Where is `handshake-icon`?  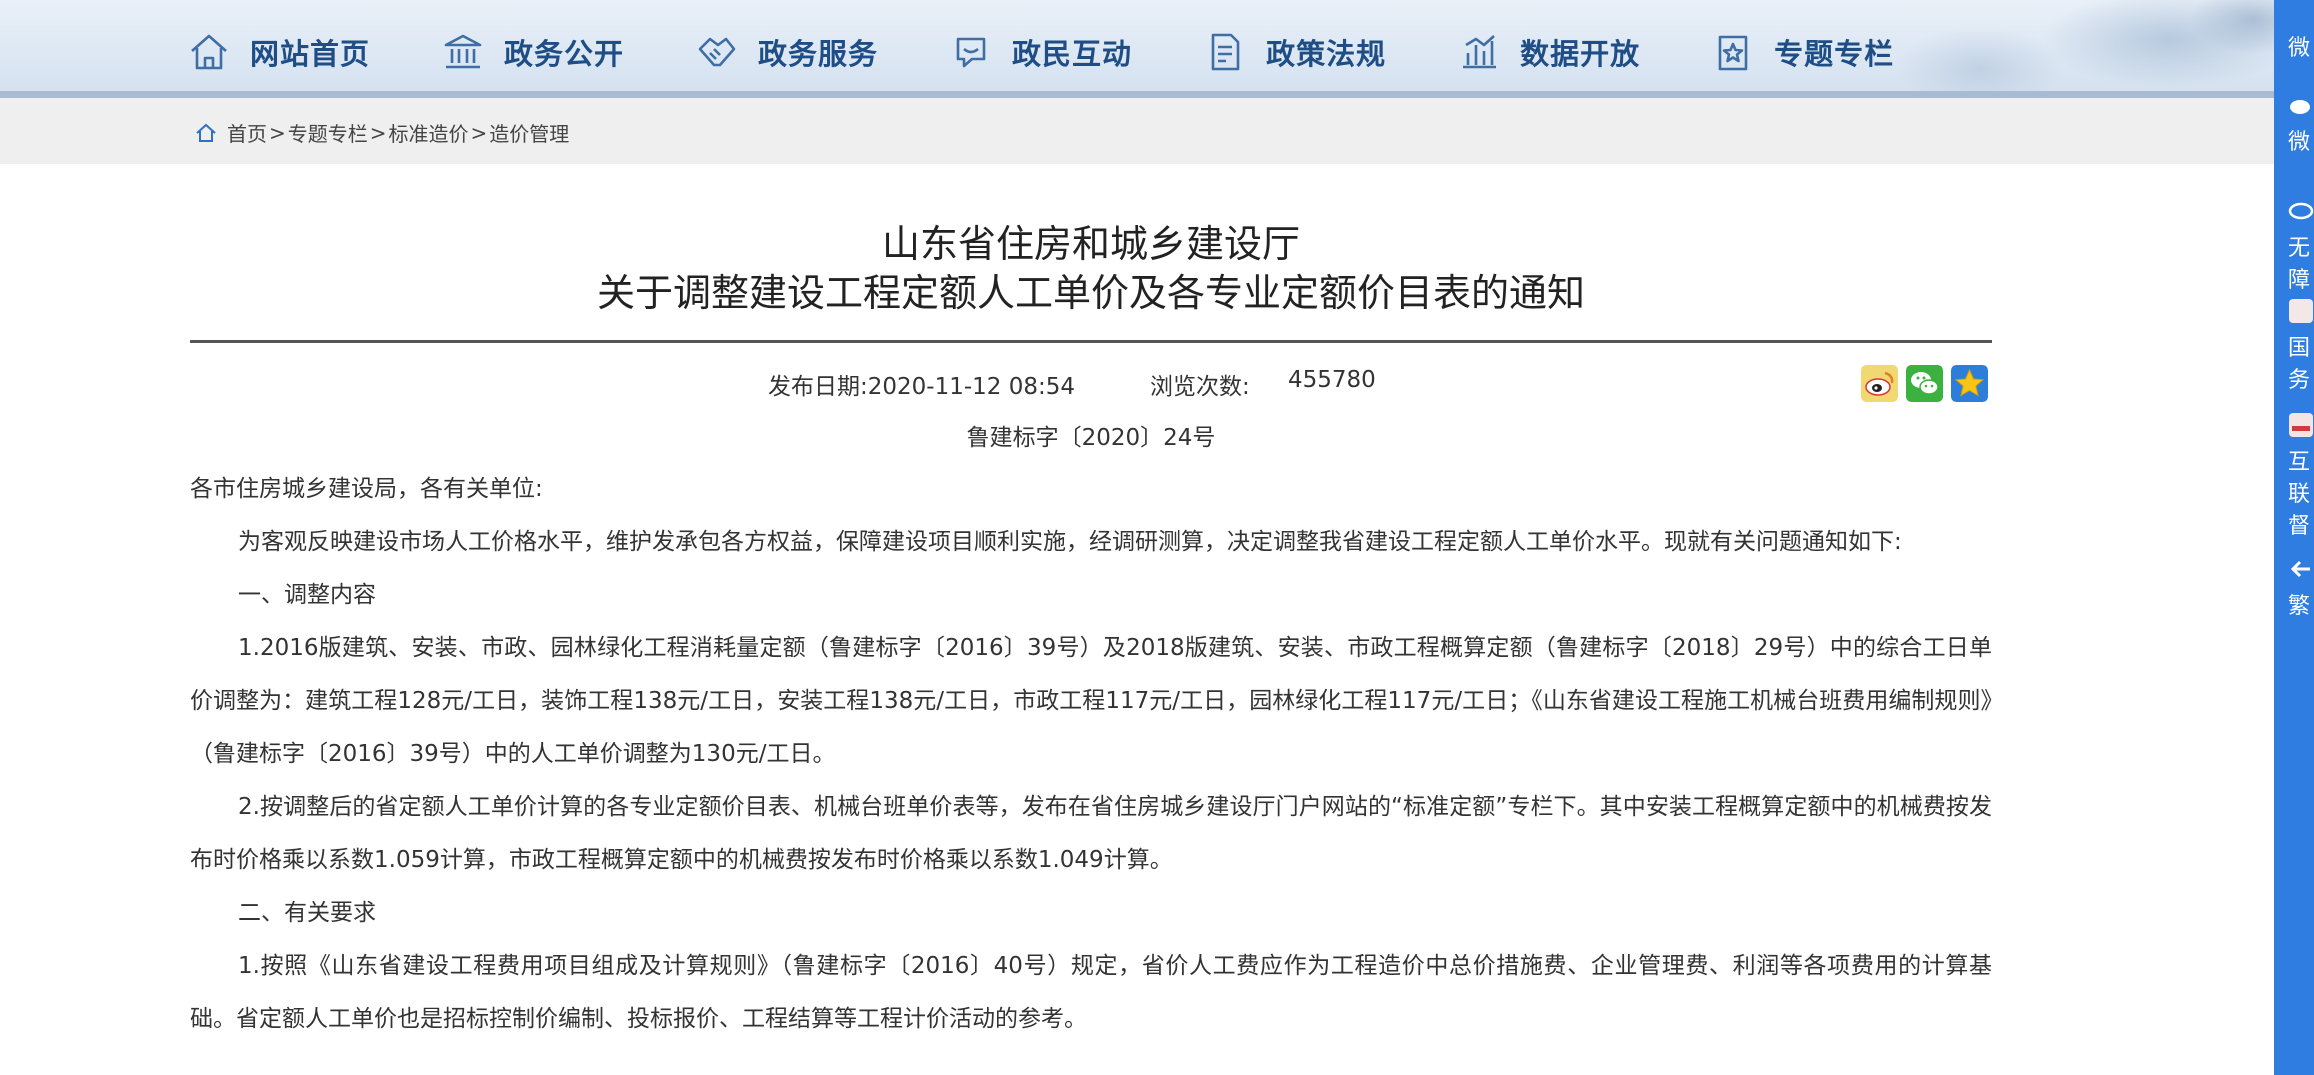 handshake-icon is located at coordinates (717, 52).